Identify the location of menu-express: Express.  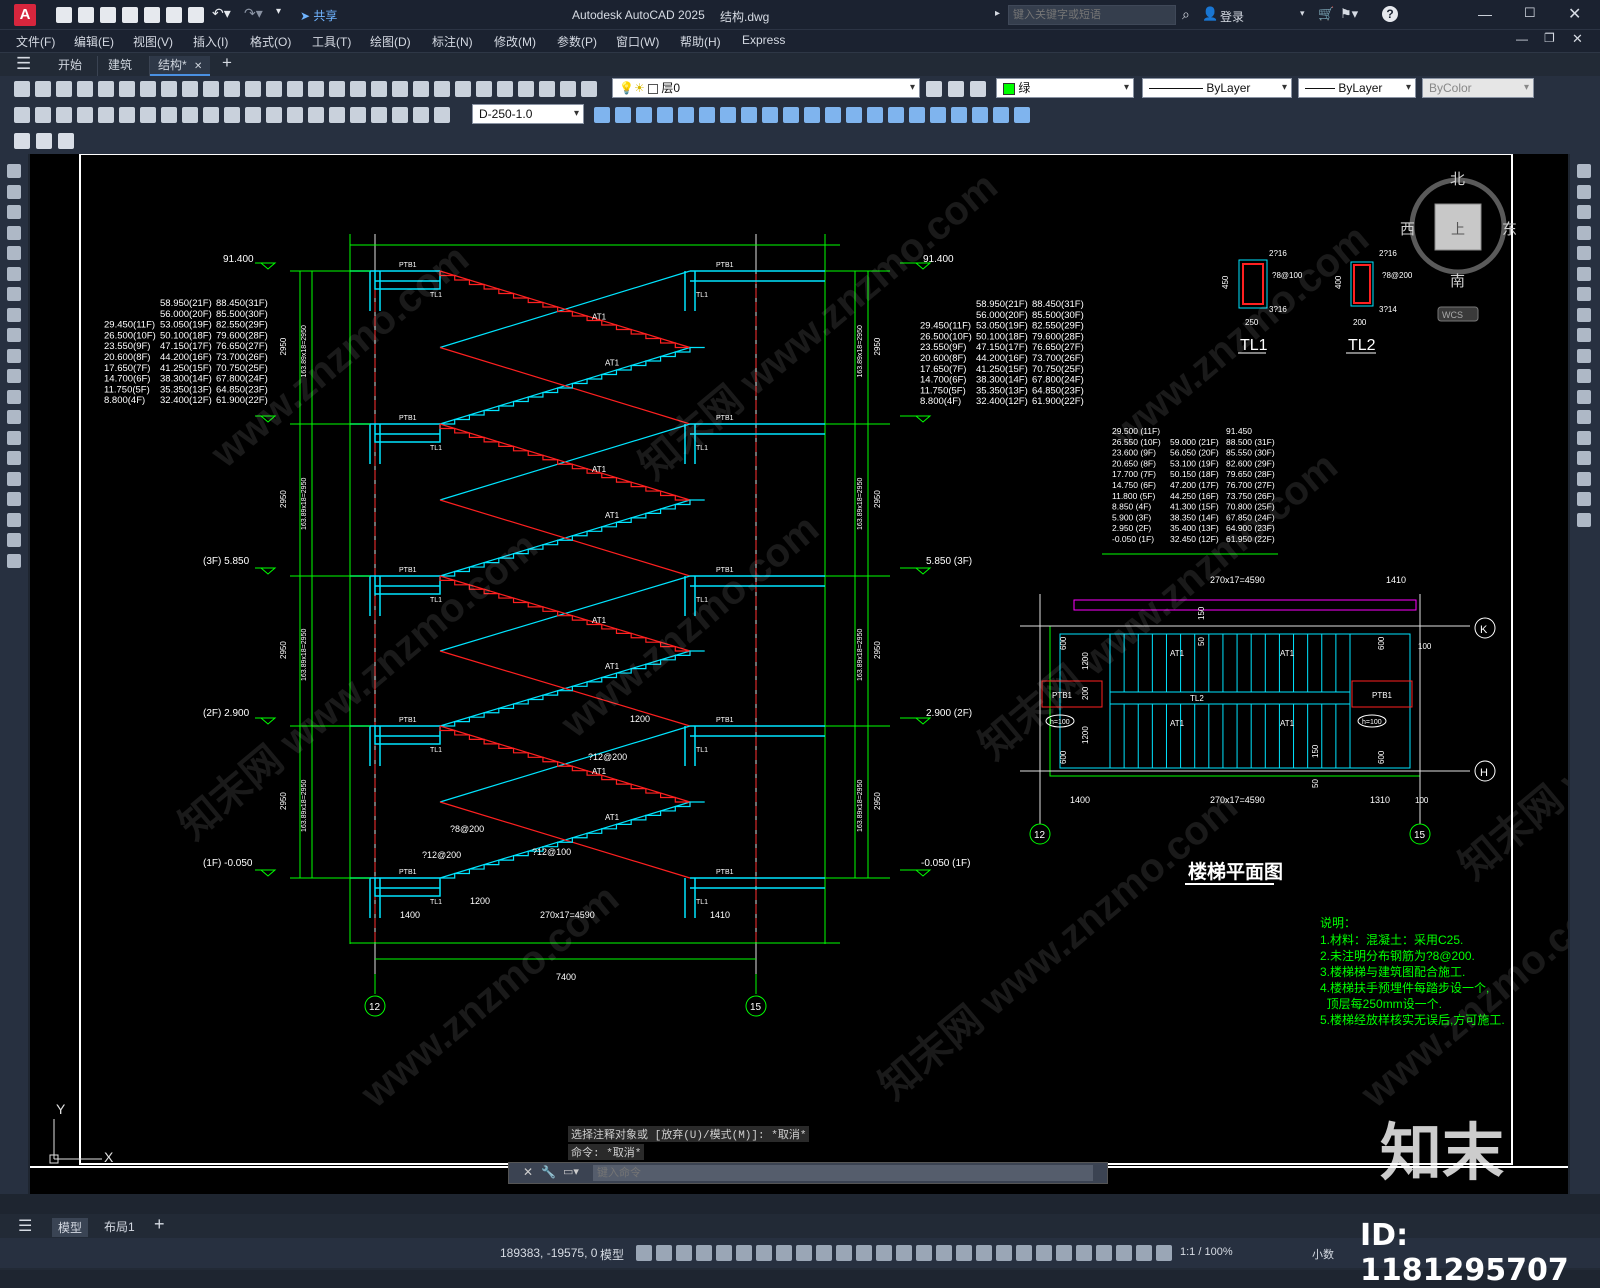
(763, 40).